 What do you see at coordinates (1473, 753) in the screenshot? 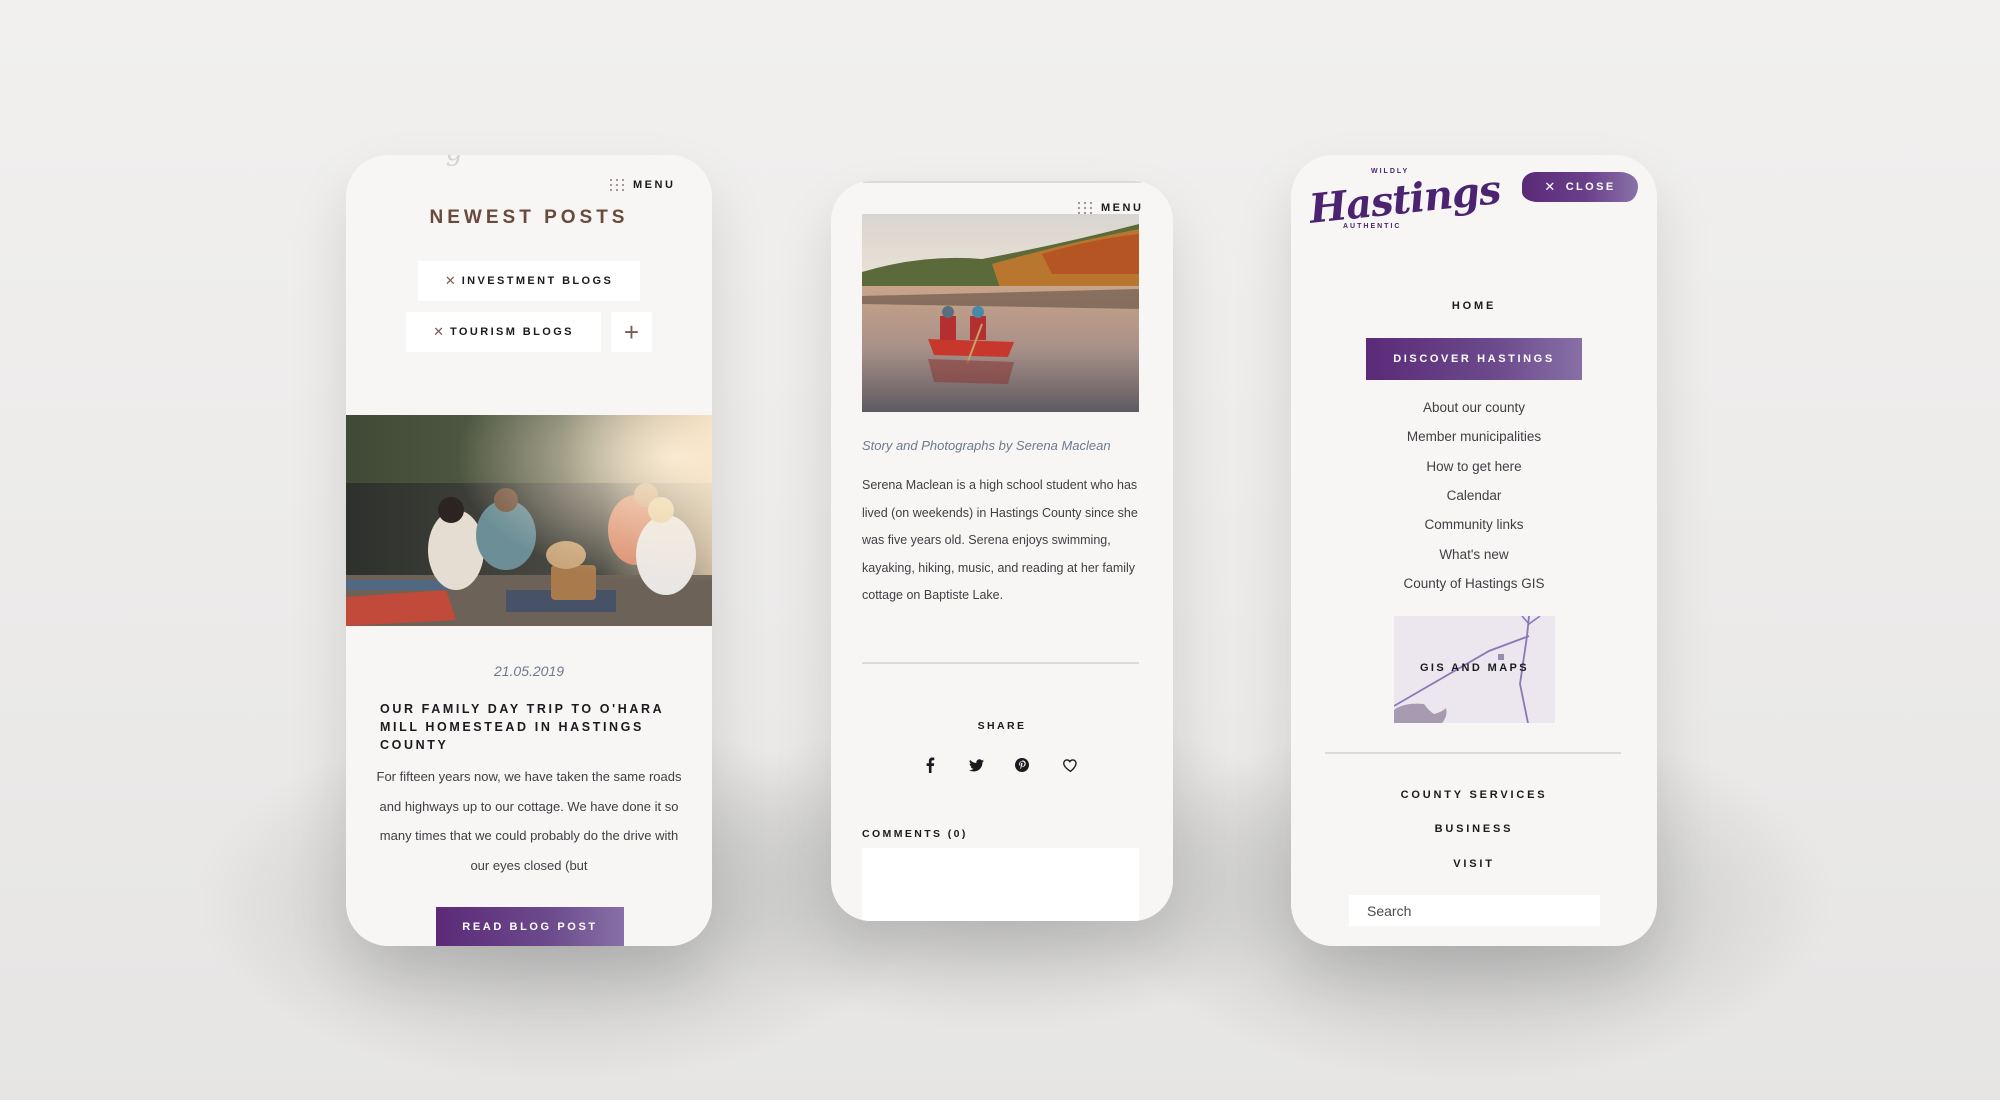
I see `menu-divider` at bounding box center [1473, 753].